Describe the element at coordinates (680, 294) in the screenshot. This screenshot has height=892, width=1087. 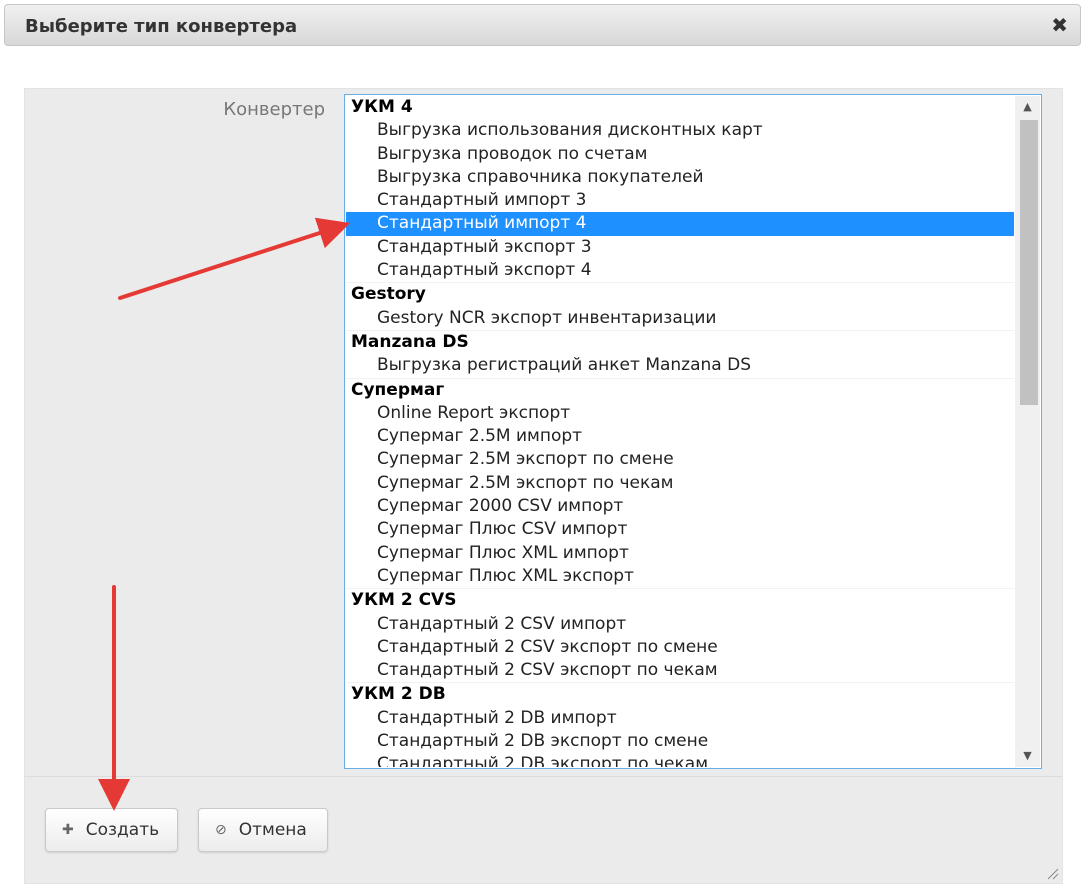
I see `optgroup-label: Gestory` at that location.